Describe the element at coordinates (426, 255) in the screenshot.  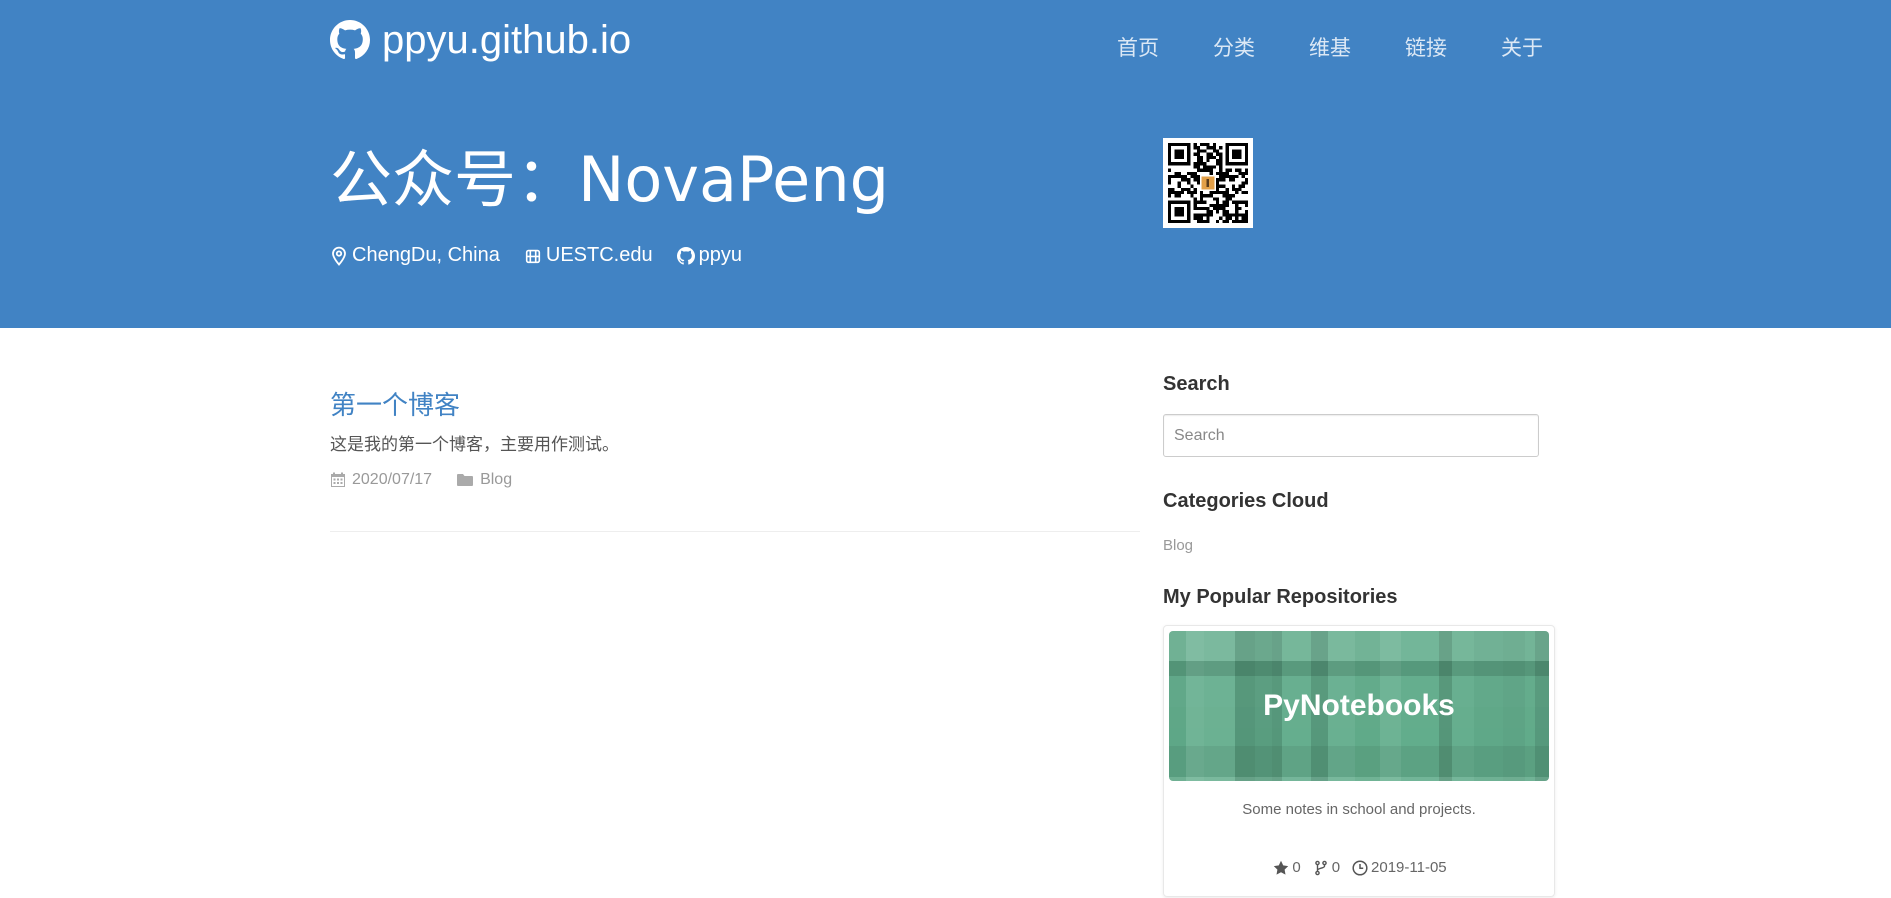
I see `location-text: ChengDu, China` at that location.